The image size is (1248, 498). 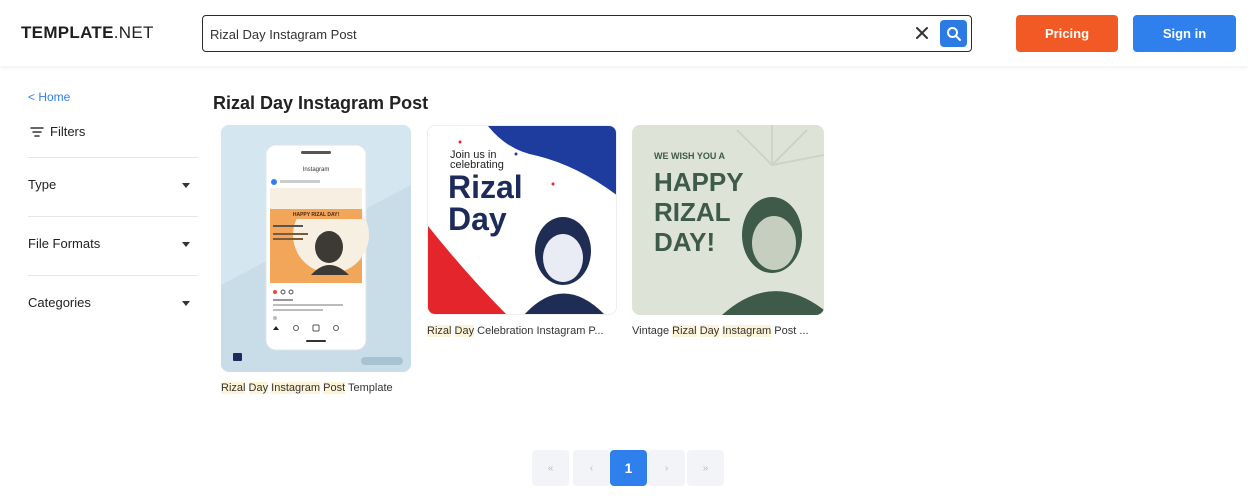 I want to click on template-thumbnail: Instagram HAPPY RIZAL DAY!, so click(x=316, y=248).